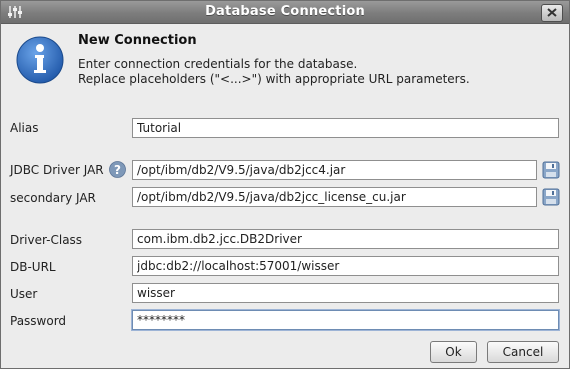  I want to click on close-icon, so click(552, 12).